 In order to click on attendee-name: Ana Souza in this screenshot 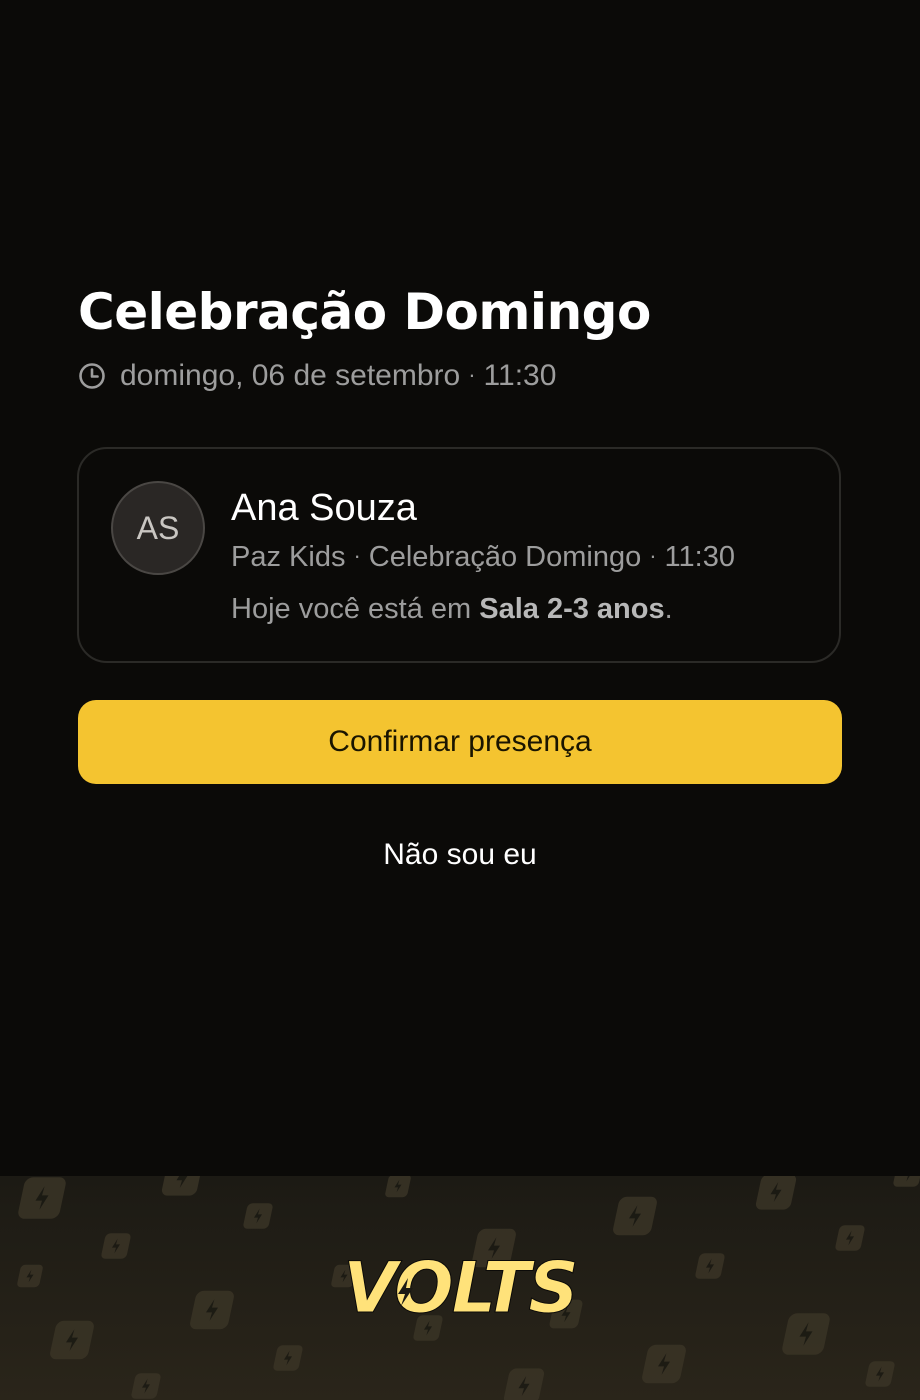, I will do `click(324, 508)`.